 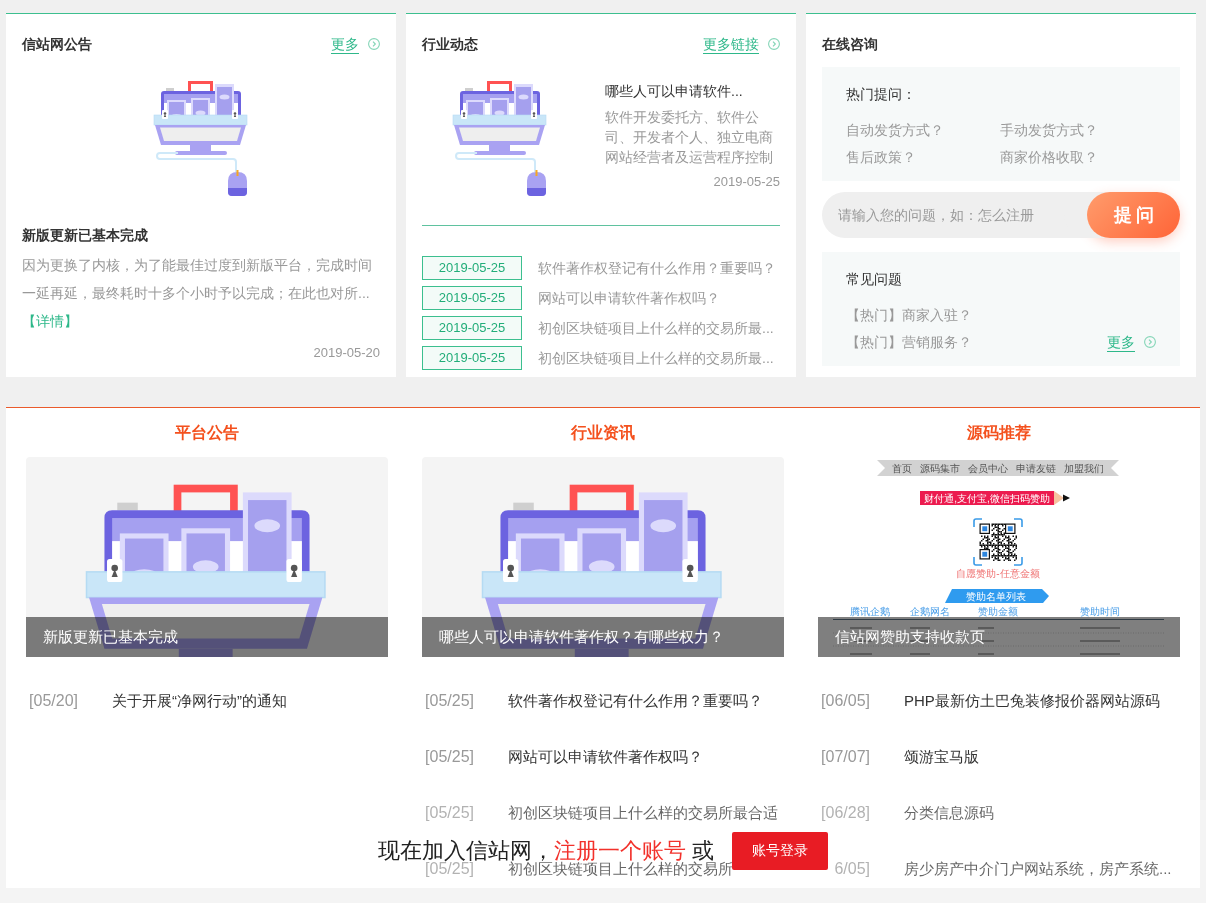 I want to click on donation-note: 自愿赞助-任意金额, so click(x=998, y=573).